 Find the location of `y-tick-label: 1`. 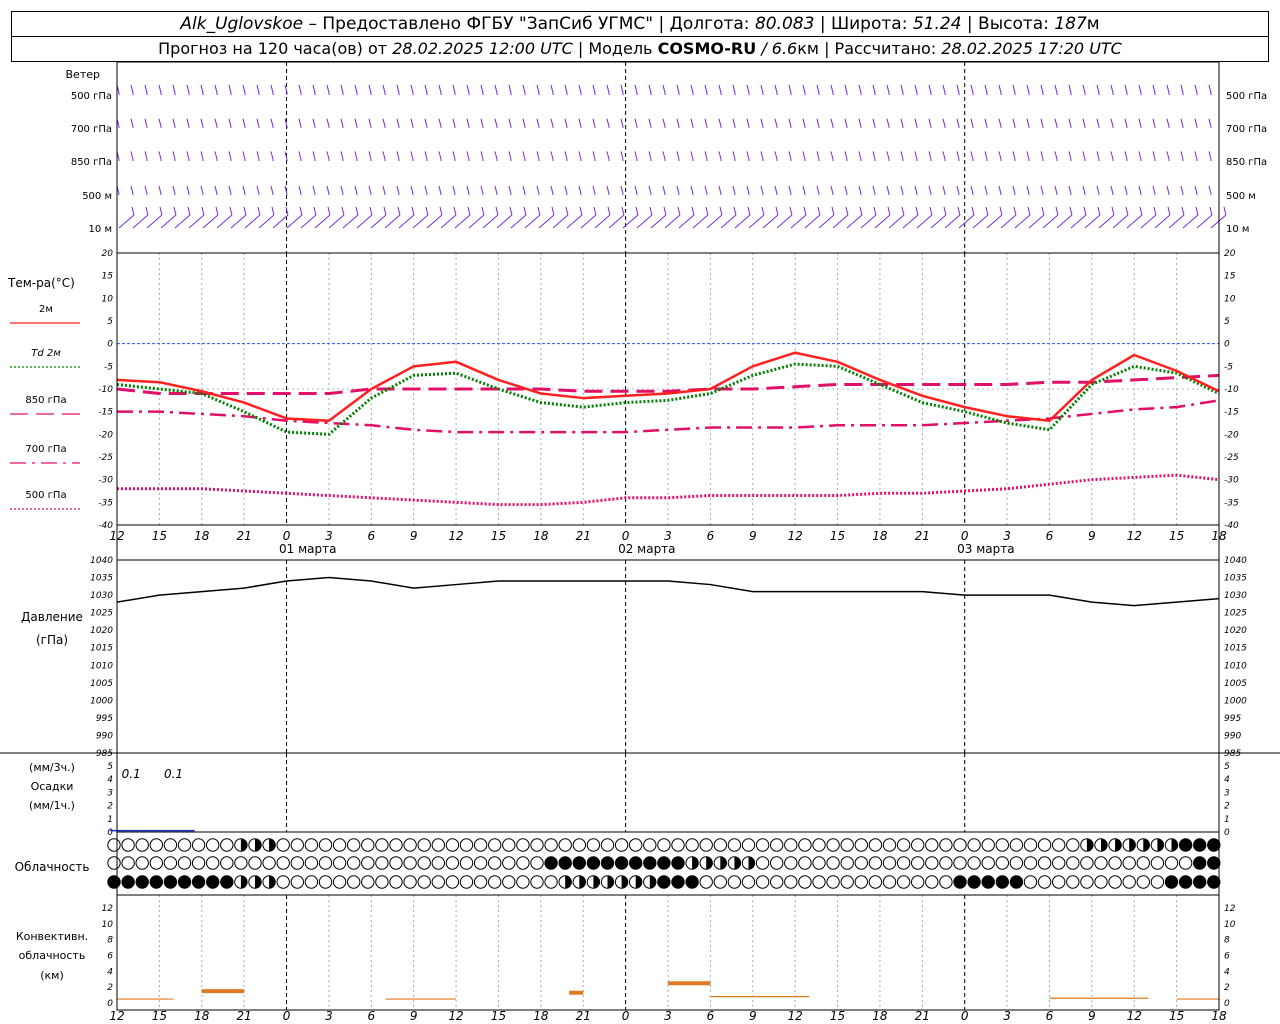

y-tick-label: 1 is located at coordinates (110, 820).